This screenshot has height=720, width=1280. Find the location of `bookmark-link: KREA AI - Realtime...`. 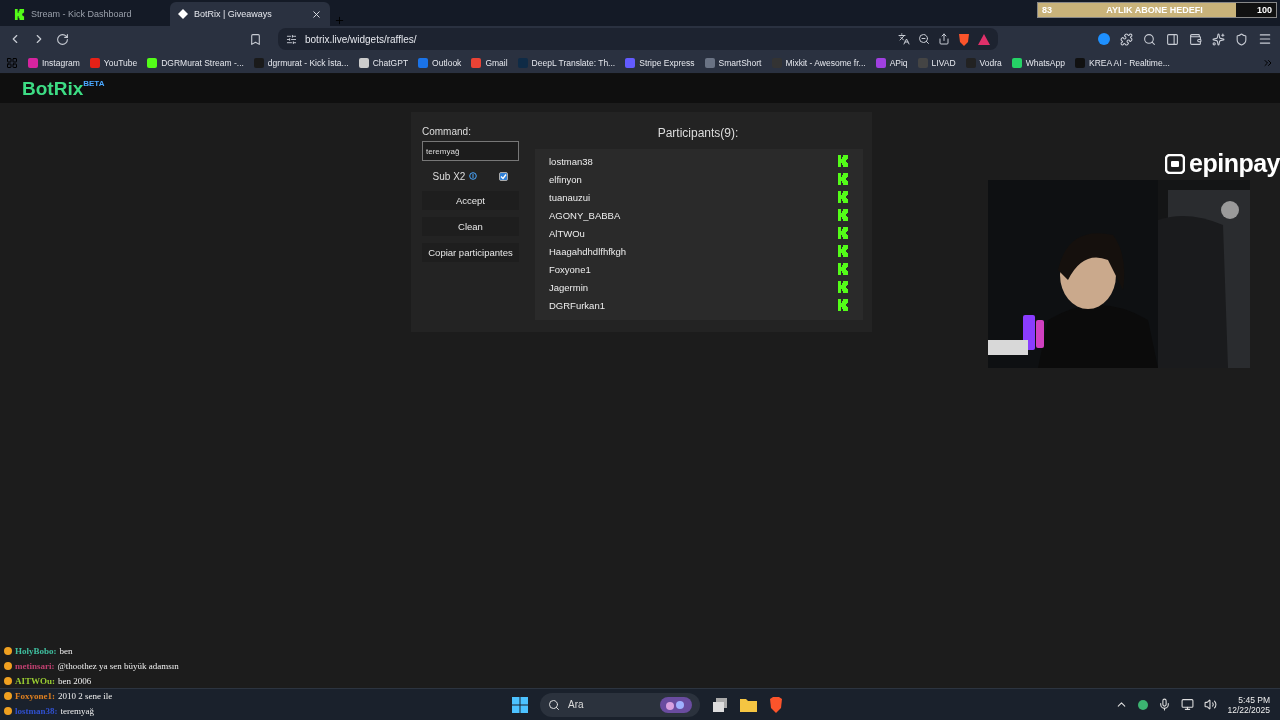

bookmark-link: KREA AI - Realtime... is located at coordinates (1122, 62).